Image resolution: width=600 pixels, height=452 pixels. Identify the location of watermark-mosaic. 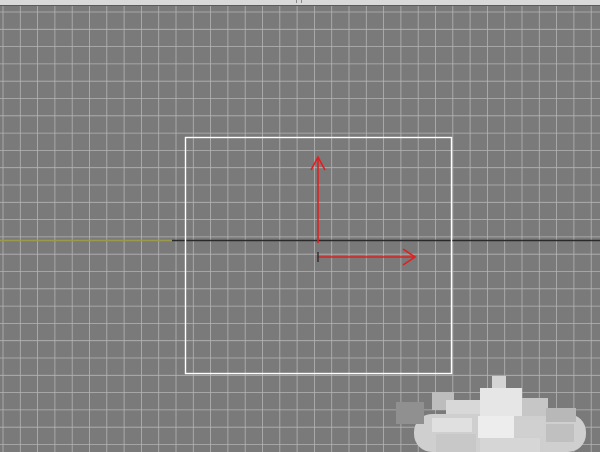
(491, 414).